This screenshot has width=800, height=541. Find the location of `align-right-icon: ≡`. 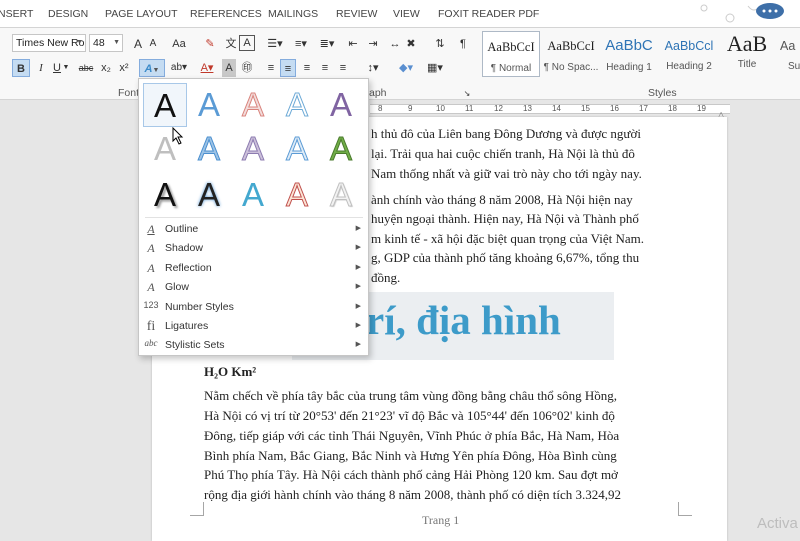

align-right-icon: ≡ is located at coordinates (307, 68).